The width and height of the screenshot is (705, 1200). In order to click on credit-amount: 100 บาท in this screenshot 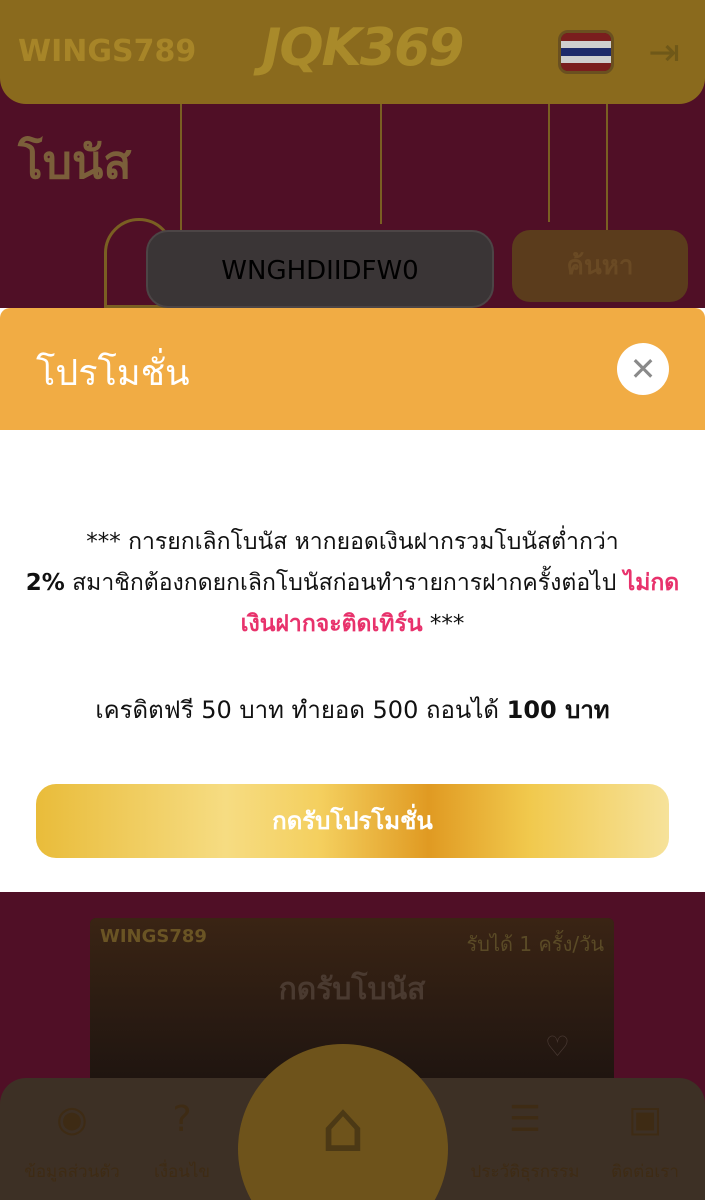, I will do `click(558, 710)`.